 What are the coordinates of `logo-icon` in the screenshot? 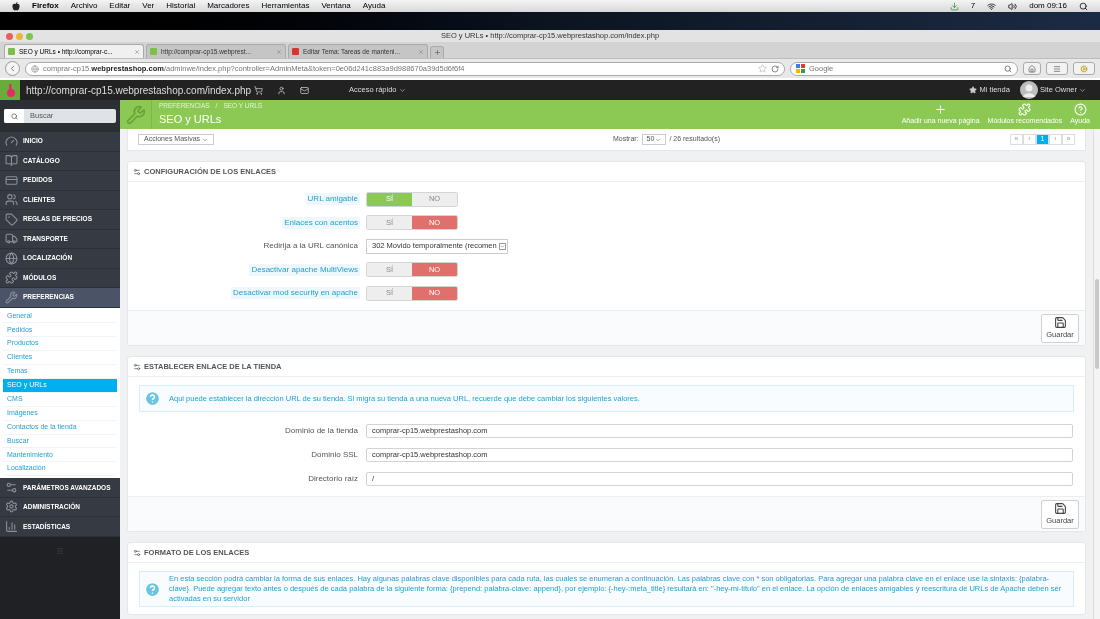 It's located at (16, 6).